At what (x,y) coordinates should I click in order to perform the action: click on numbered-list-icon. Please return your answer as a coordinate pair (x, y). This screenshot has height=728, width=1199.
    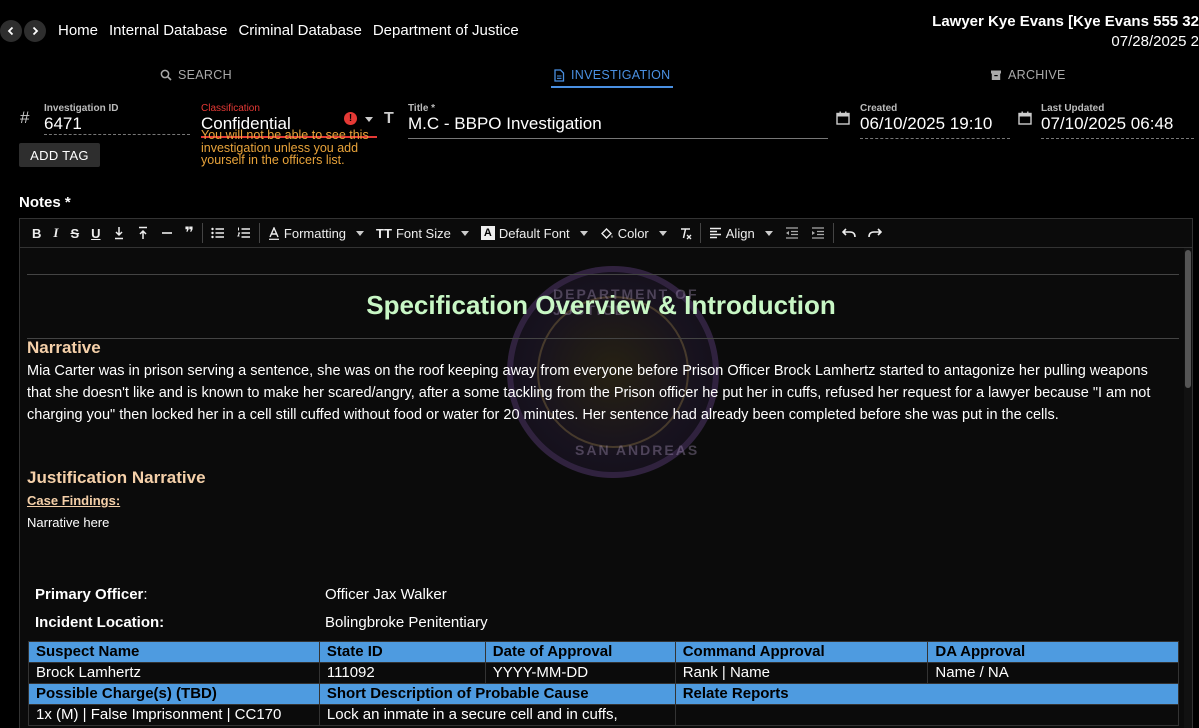
    Looking at the image, I should click on (243, 232).